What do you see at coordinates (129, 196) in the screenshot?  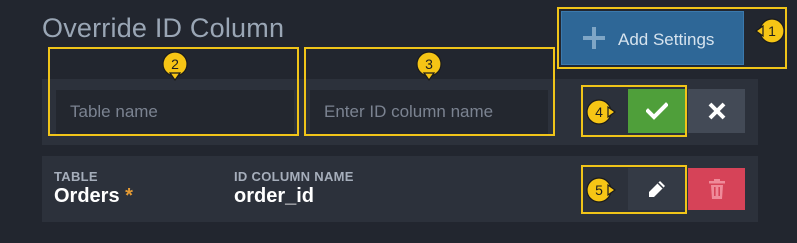 I see `required-marker: *` at bounding box center [129, 196].